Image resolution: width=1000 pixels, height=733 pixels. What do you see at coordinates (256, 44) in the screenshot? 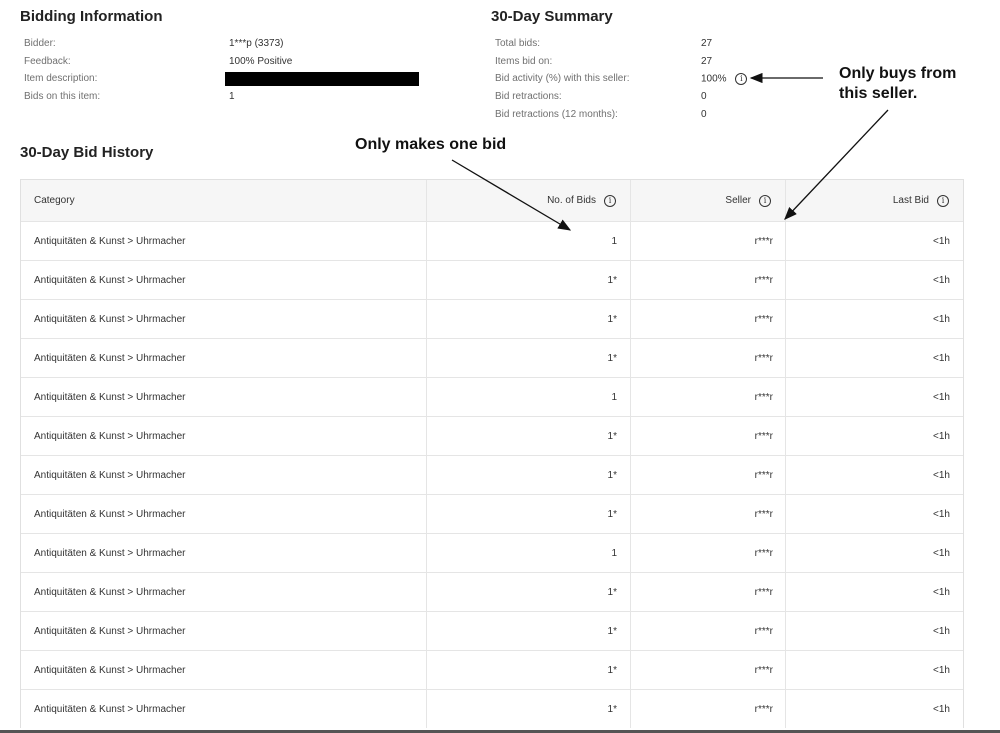
I see `bidder-value: 1***p (3373)` at bounding box center [256, 44].